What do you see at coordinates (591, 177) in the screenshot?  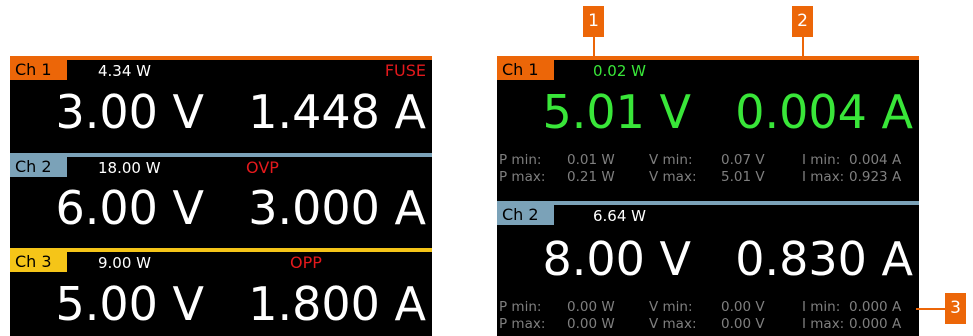 I see `p-max-value: 0.21 W` at bounding box center [591, 177].